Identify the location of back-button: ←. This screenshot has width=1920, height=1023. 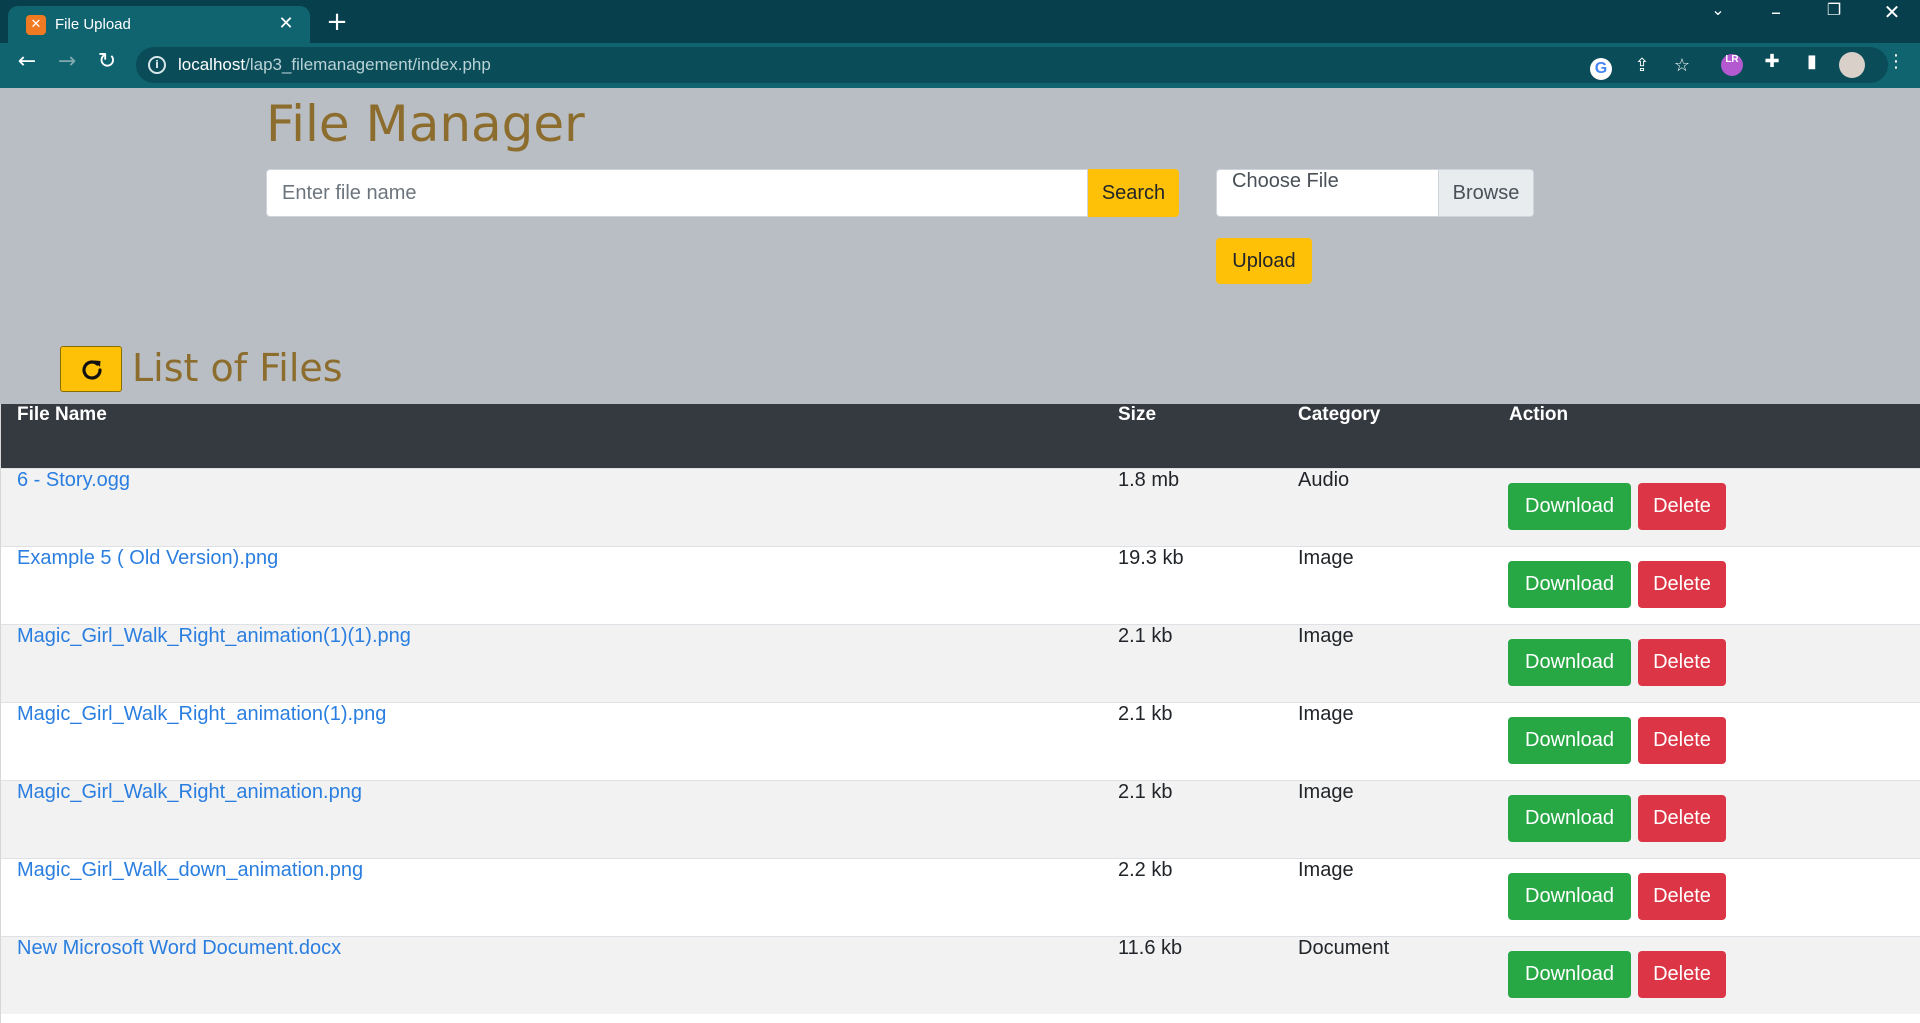
(27, 66).